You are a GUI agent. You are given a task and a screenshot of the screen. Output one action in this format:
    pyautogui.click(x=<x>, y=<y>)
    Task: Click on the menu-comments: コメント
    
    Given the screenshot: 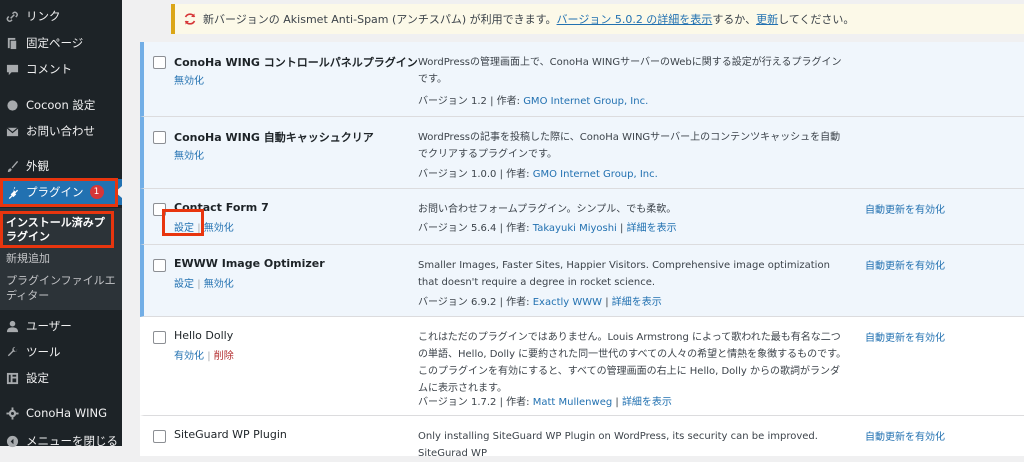 What is the action you would take?
    pyautogui.click(x=61, y=69)
    